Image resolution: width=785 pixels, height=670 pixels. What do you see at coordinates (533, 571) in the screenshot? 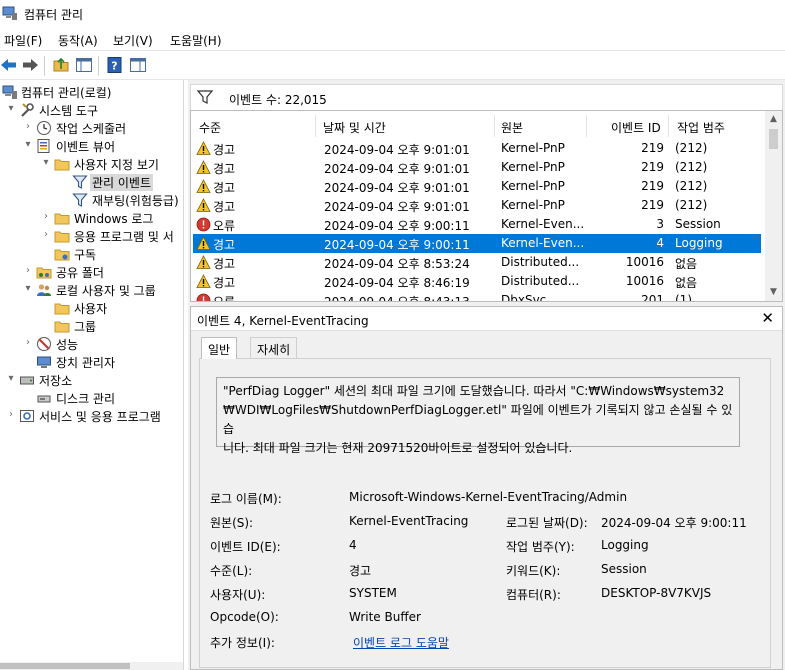
I see `keywords-label: 키워드(K):` at bounding box center [533, 571].